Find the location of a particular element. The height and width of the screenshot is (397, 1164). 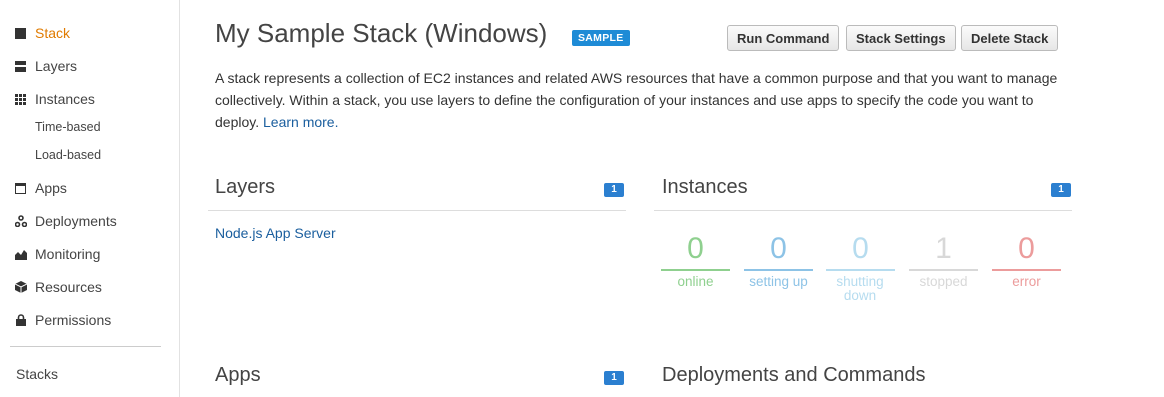

page-title: My Sample Stack (Windows) is located at coordinates (381, 33).